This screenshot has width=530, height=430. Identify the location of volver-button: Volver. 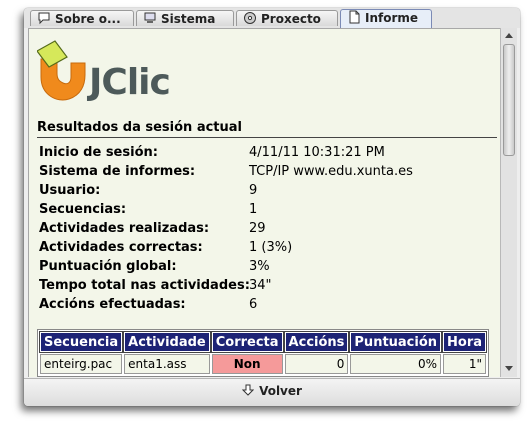
(272, 392).